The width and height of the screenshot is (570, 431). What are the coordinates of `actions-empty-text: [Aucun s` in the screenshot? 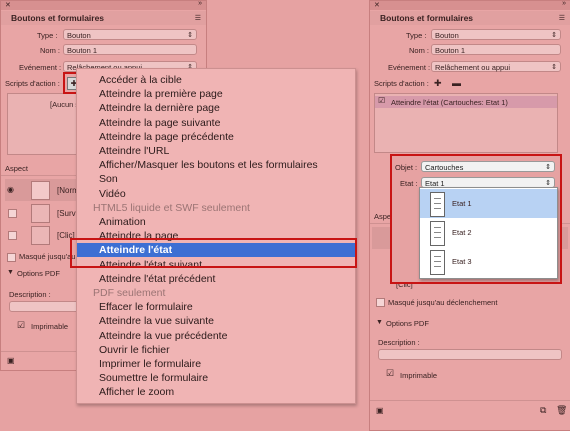 It's located at (65, 104).